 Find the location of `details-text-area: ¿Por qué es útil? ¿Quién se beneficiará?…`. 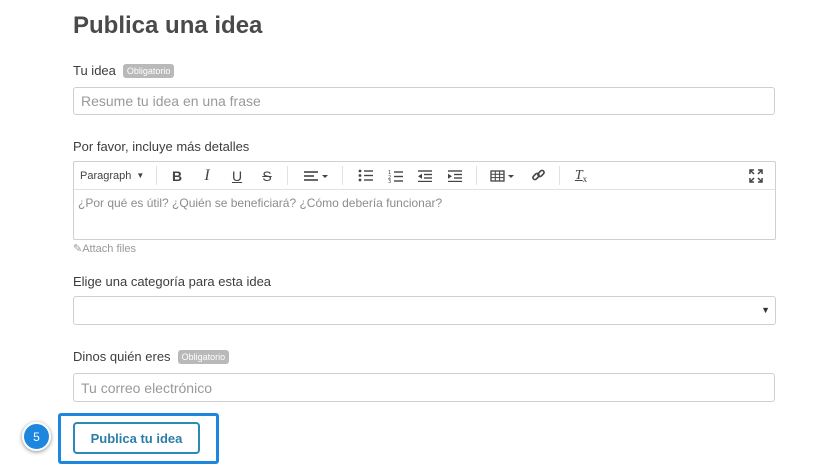

details-text-area: ¿Por qué es útil? ¿Quién se beneficiará?… is located at coordinates (424, 203).